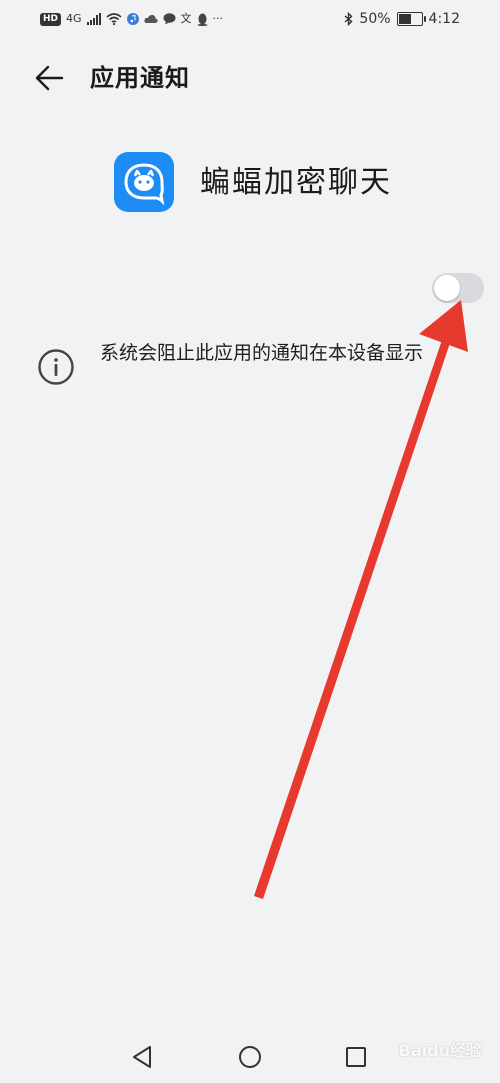 This screenshot has height=1083, width=500. Describe the element at coordinates (250, 370) in the screenshot. I see `info-row: 系统会阻止此应用的通知在本设备显示` at that location.